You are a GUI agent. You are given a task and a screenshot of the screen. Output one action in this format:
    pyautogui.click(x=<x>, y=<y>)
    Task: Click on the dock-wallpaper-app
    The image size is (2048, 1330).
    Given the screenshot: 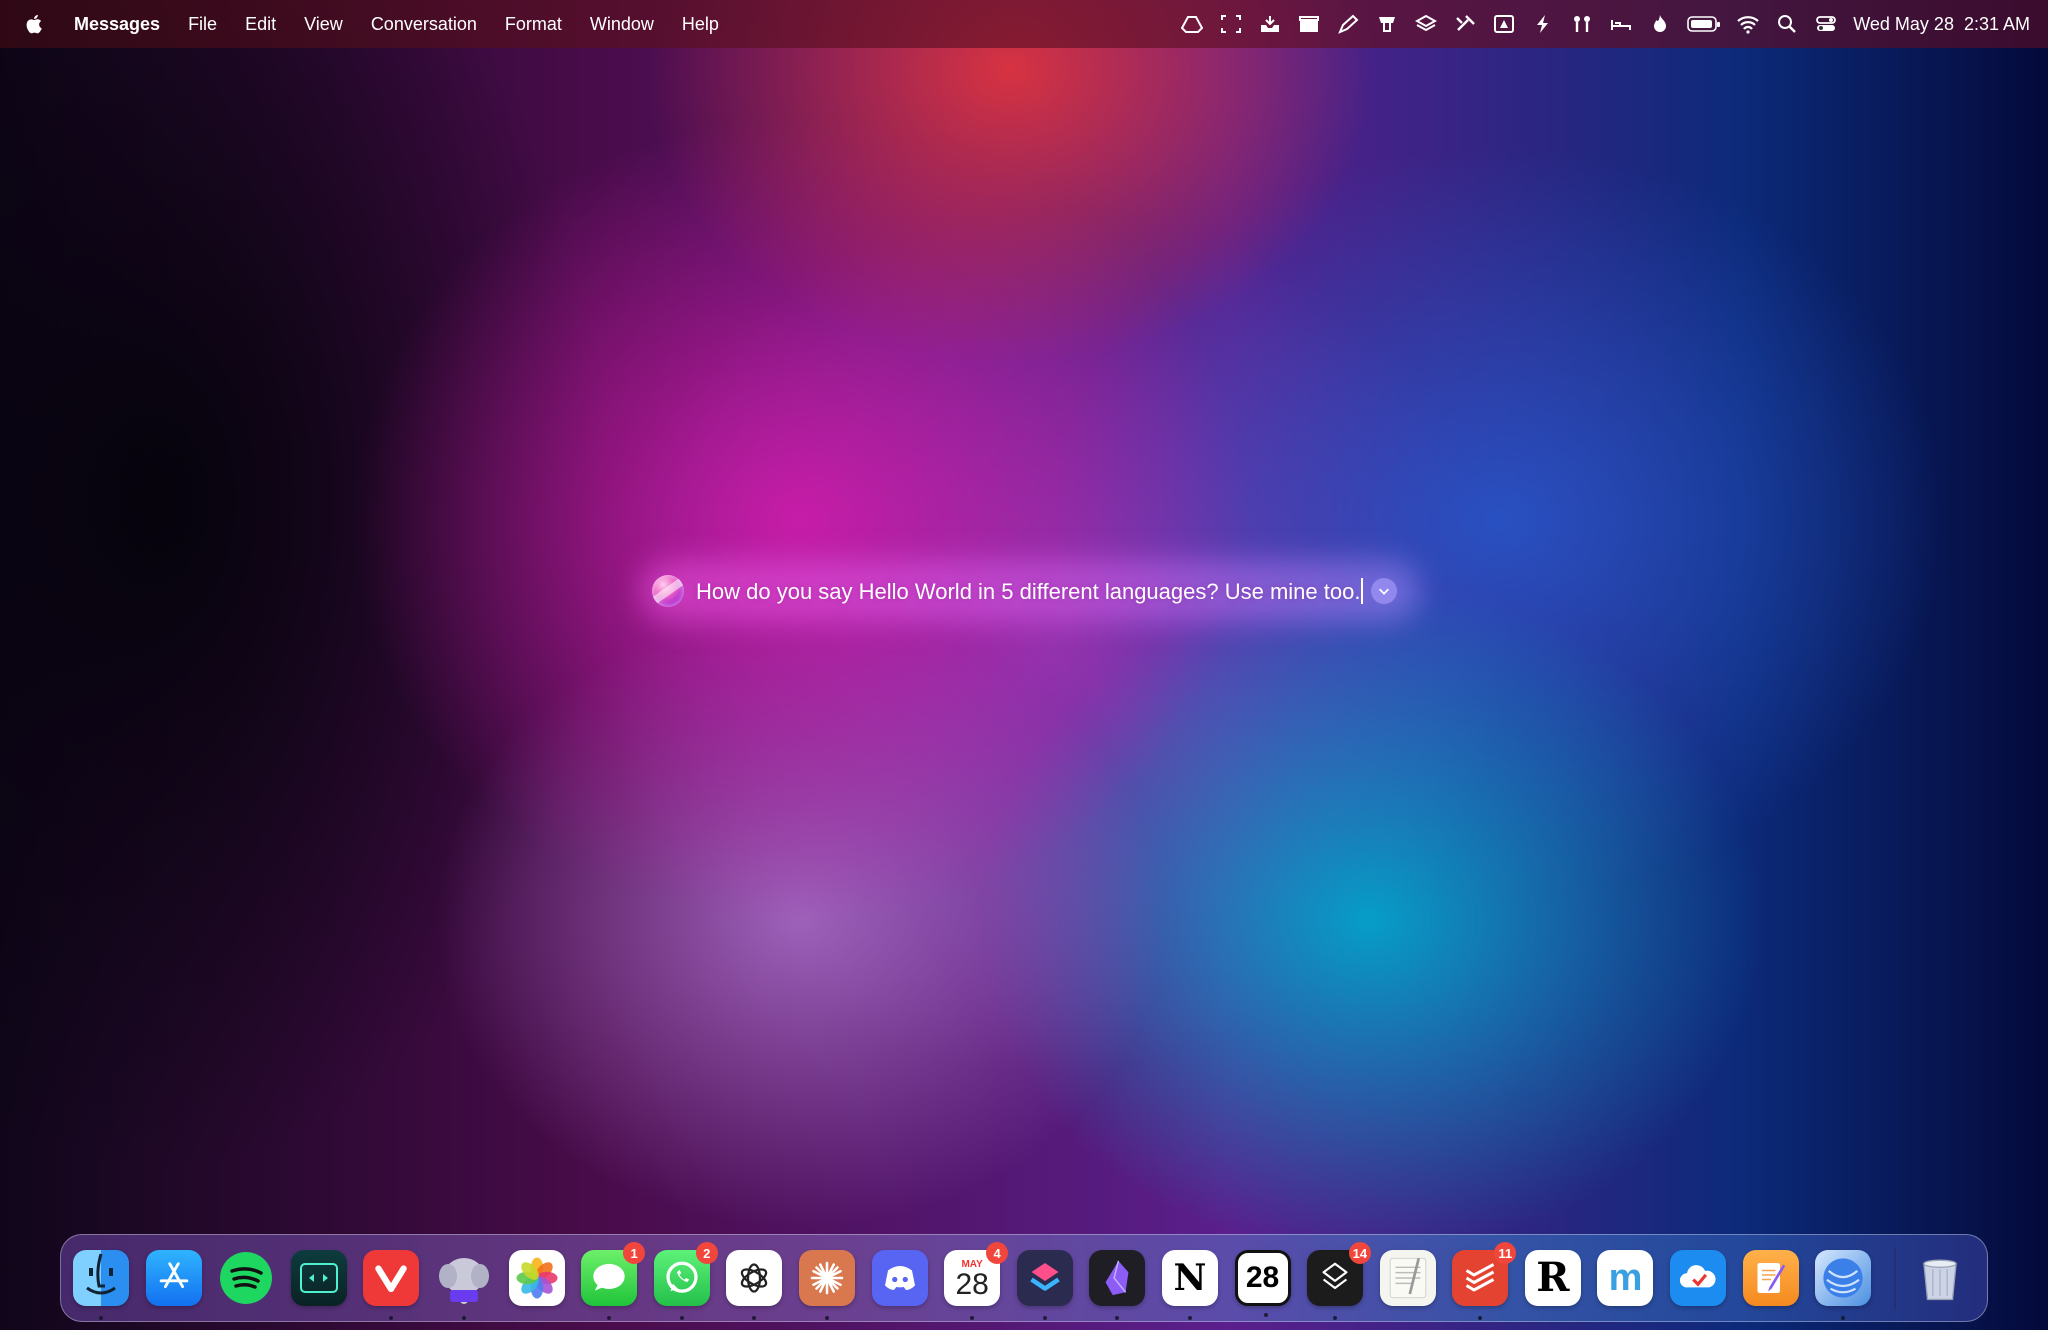 What is the action you would take?
    pyautogui.click(x=1843, y=1285)
    